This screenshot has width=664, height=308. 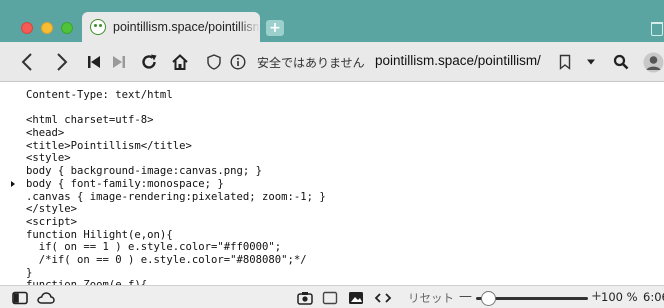 What do you see at coordinates (214, 64) in the screenshot?
I see `shield-icon` at bounding box center [214, 64].